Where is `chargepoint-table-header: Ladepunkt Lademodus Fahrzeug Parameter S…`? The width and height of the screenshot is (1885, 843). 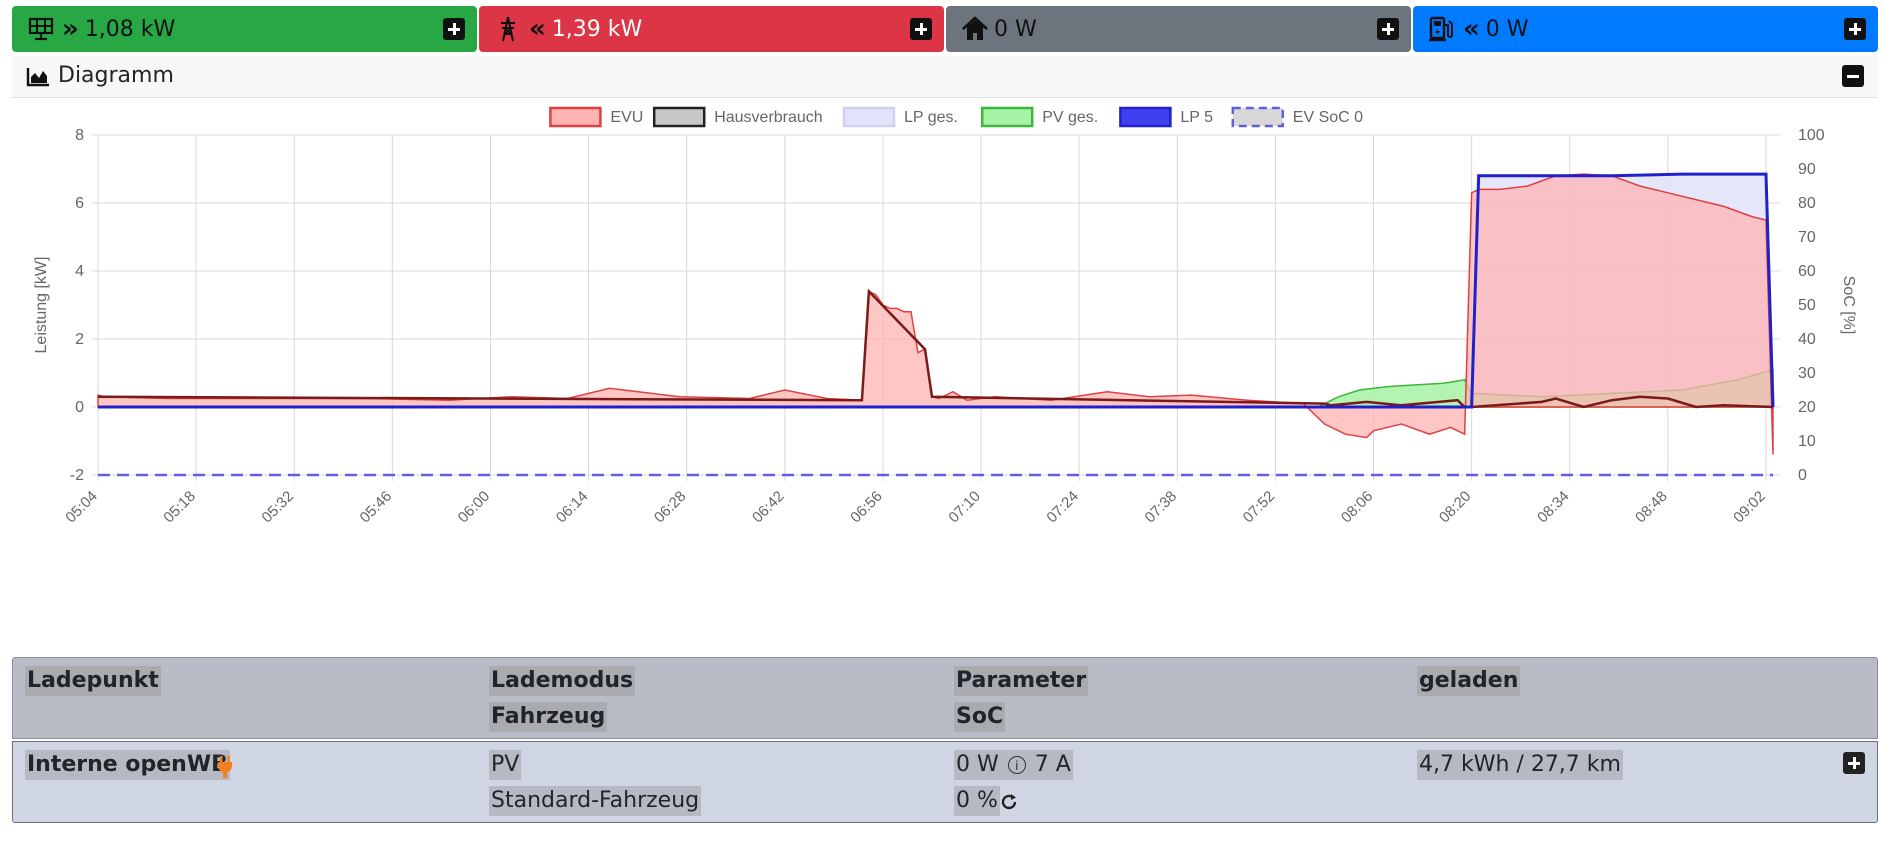 chargepoint-table-header: Ladepunkt Lademodus Fahrzeug Parameter S… is located at coordinates (945, 698).